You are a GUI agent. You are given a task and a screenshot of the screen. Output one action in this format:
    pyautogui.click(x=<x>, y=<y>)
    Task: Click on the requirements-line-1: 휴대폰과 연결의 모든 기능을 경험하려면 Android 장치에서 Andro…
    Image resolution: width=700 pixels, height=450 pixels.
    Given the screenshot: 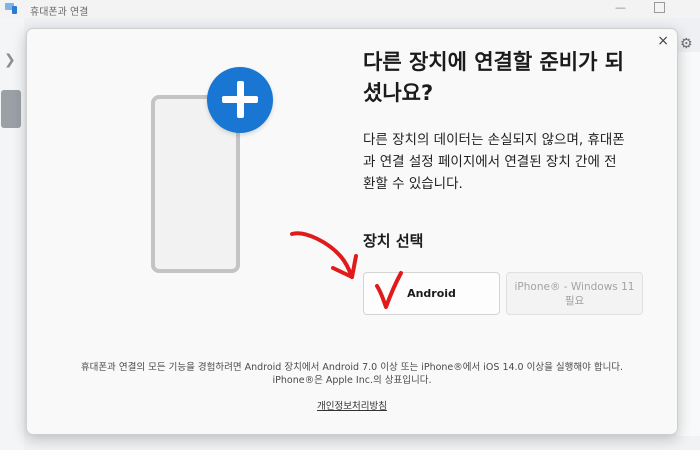 What is the action you would take?
    pyautogui.click(x=352, y=367)
    